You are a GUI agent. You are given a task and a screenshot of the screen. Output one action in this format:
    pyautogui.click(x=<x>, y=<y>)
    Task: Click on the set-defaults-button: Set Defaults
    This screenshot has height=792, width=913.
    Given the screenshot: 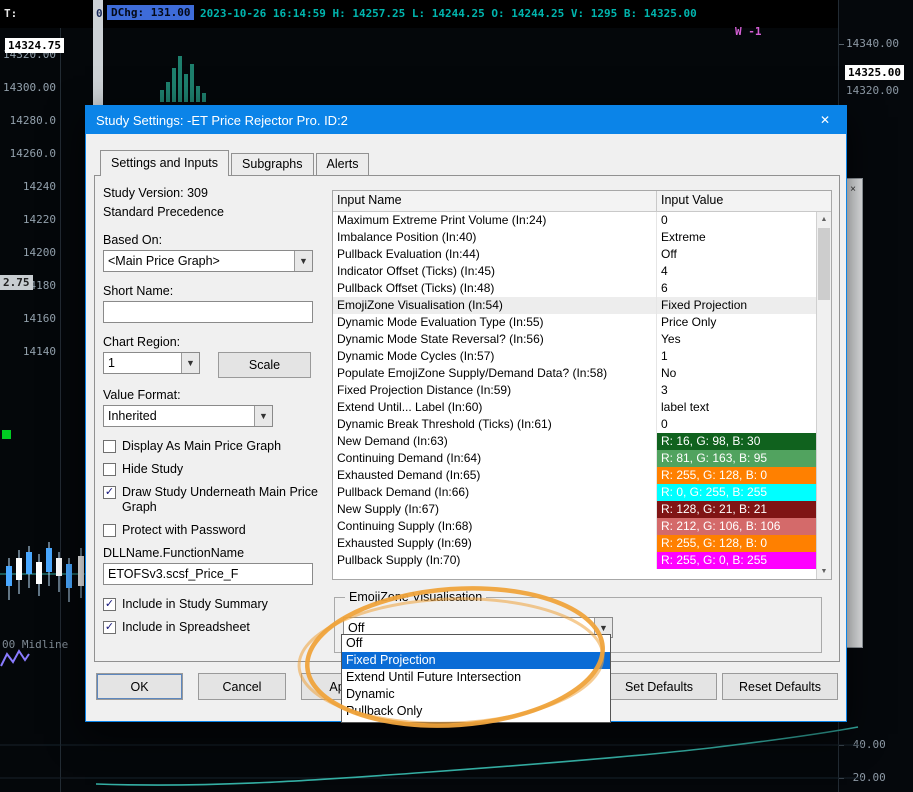 What is the action you would take?
    pyautogui.click(x=659, y=686)
    